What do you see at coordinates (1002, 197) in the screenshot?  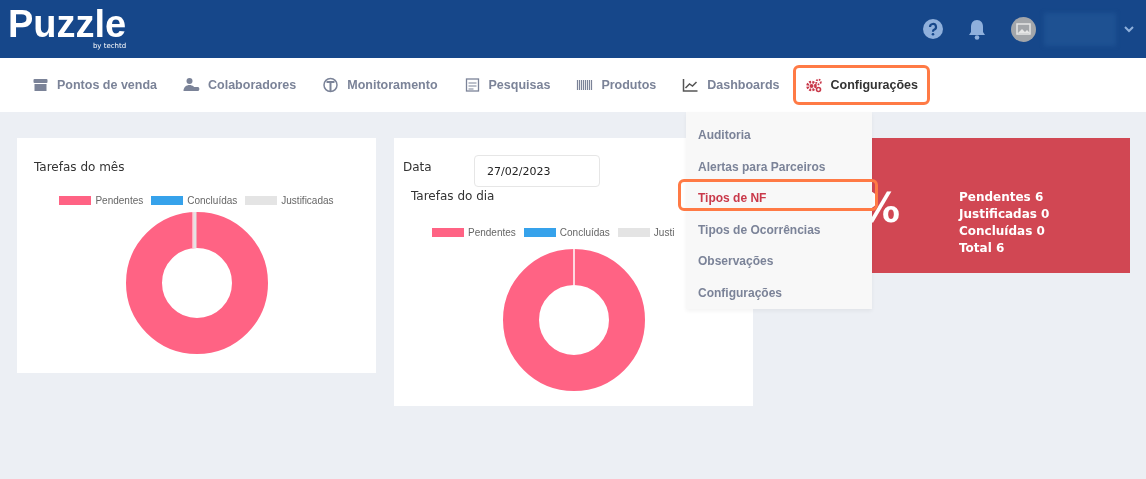 I see `summary-line: Pendentes 6` at bounding box center [1002, 197].